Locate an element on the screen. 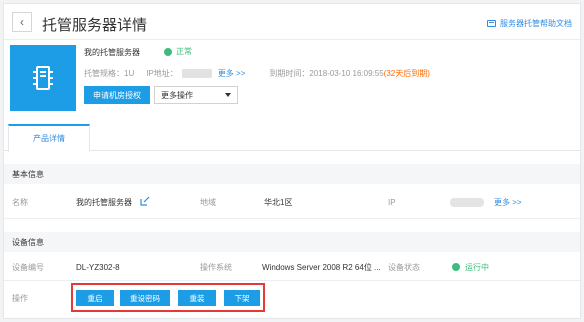 This screenshot has width=584, height=322. spec-label: 托管规格：1U is located at coordinates (109, 73).